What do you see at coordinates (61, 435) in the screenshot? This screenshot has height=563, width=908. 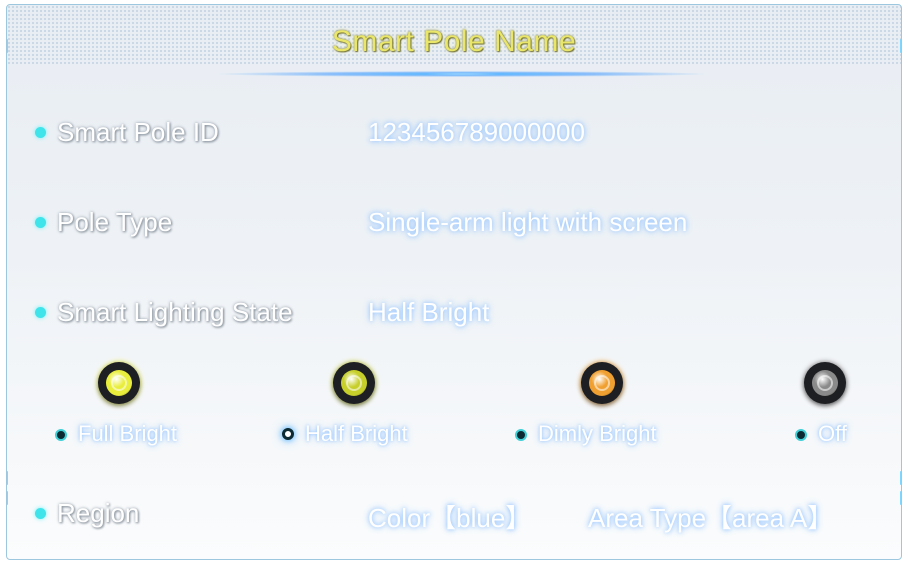 I see `full-bright-radio` at bounding box center [61, 435].